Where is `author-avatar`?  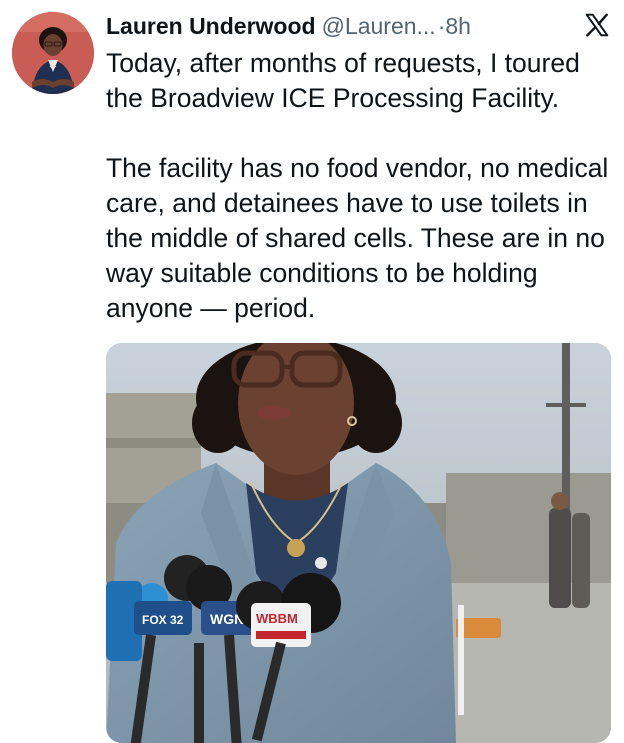
author-avatar is located at coordinates (53, 53).